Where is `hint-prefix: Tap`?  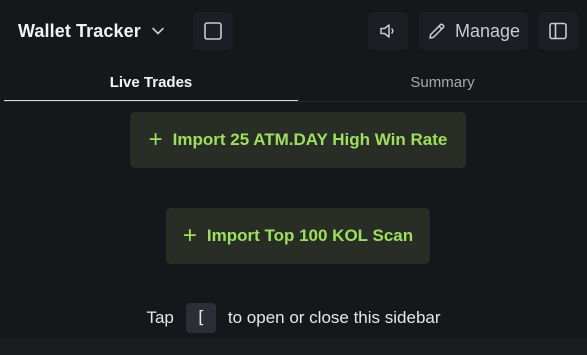 hint-prefix: Tap is located at coordinates (160, 317).